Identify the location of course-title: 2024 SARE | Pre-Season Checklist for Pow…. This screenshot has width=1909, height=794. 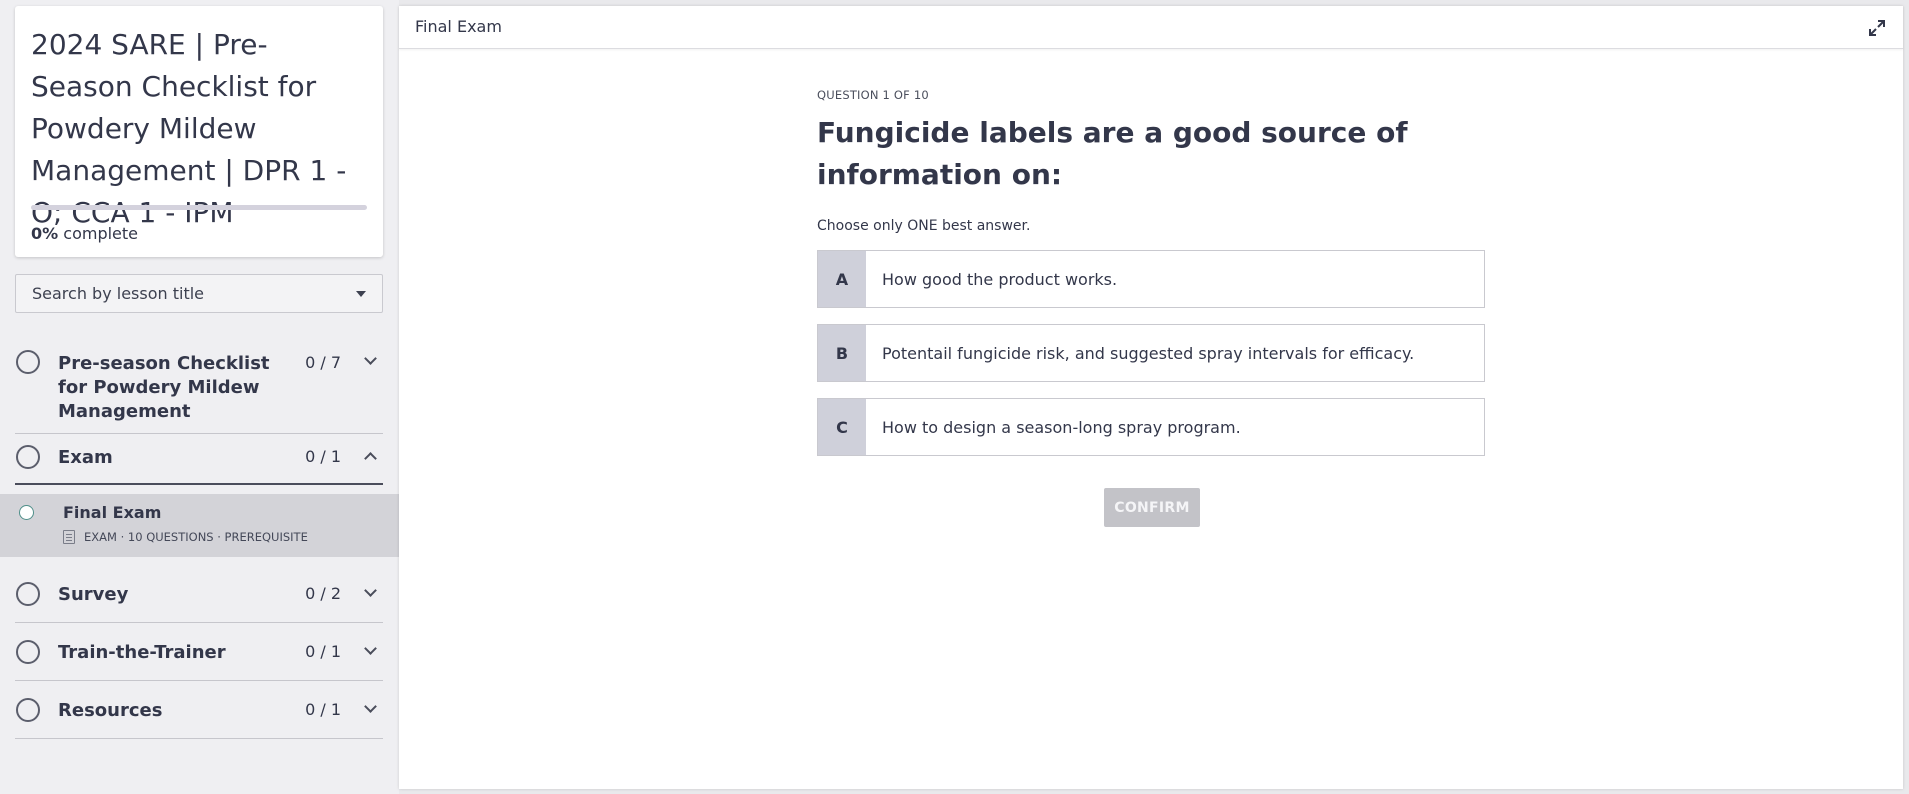
(189, 128).